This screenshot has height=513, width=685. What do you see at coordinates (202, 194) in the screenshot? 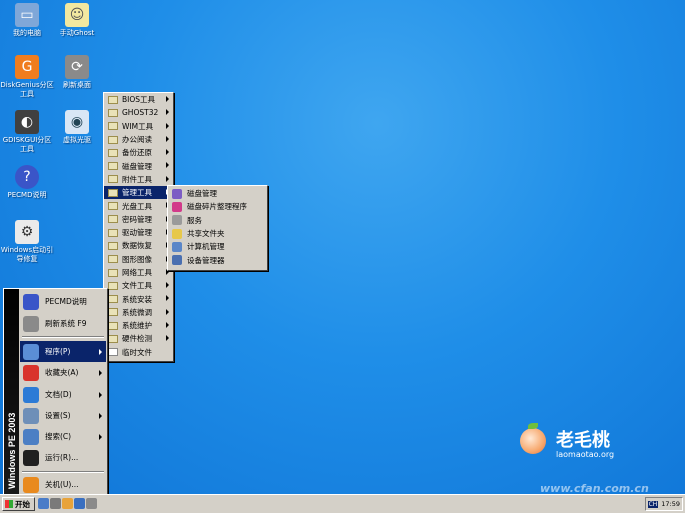
I see `admin-tools-menu-item-label: 磁盘管理` at bounding box center [202, 194].